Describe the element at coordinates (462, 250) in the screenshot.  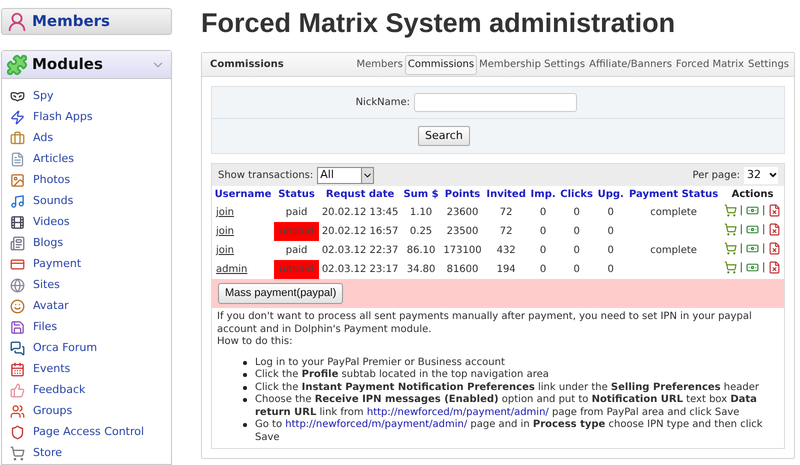
I see `points-cell: 173100` at that location.